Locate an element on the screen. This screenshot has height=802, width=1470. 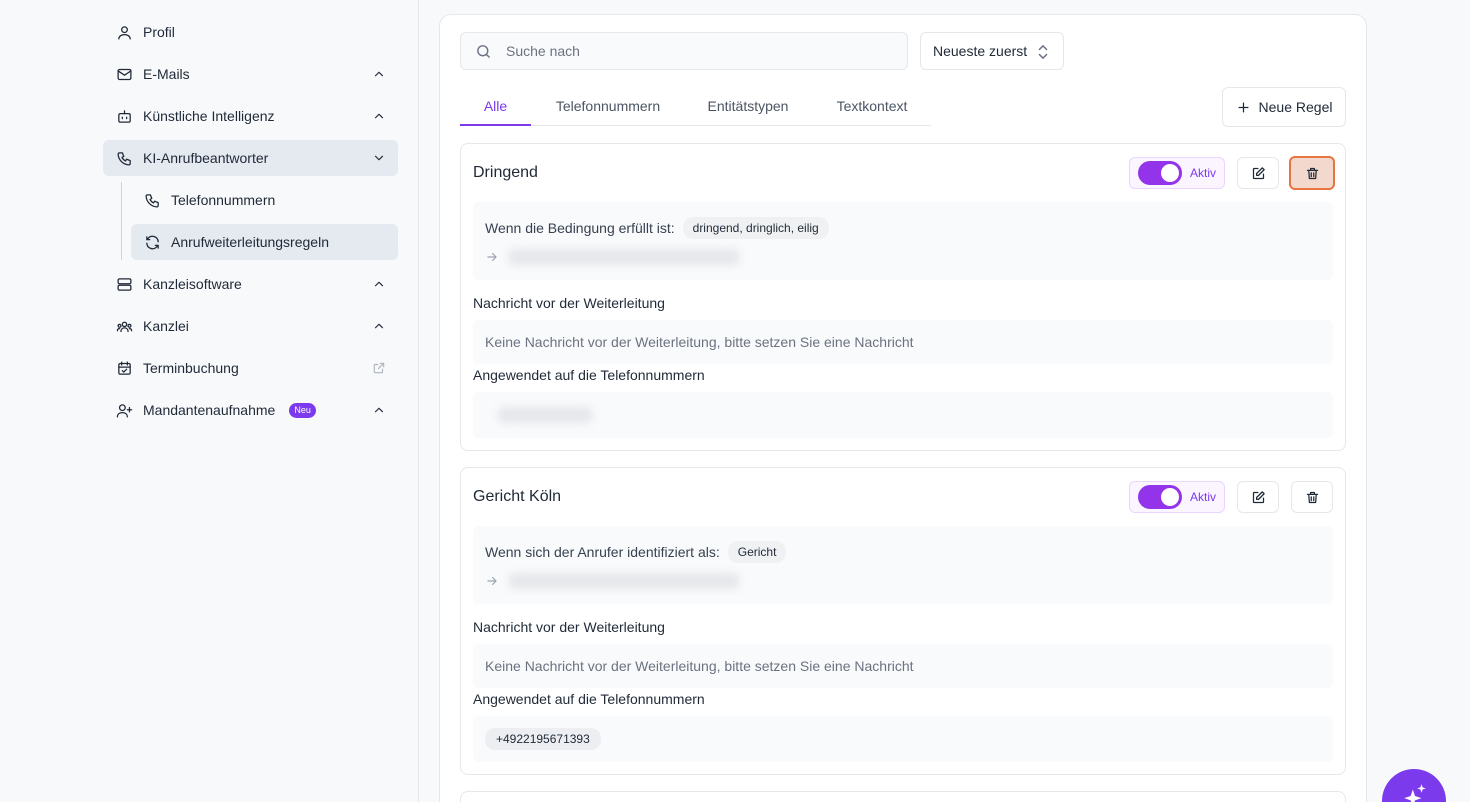
new-badge: Neu is located at coordinates (302, 410).